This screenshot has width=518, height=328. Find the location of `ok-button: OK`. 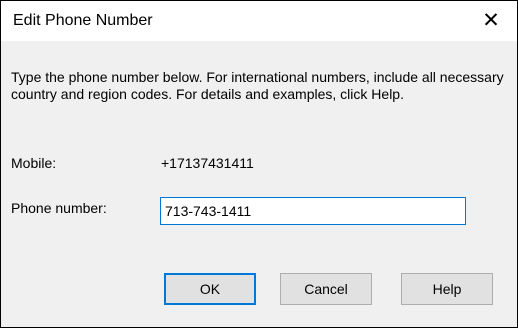

ok-button: OK is located at coordinates (210, 289).